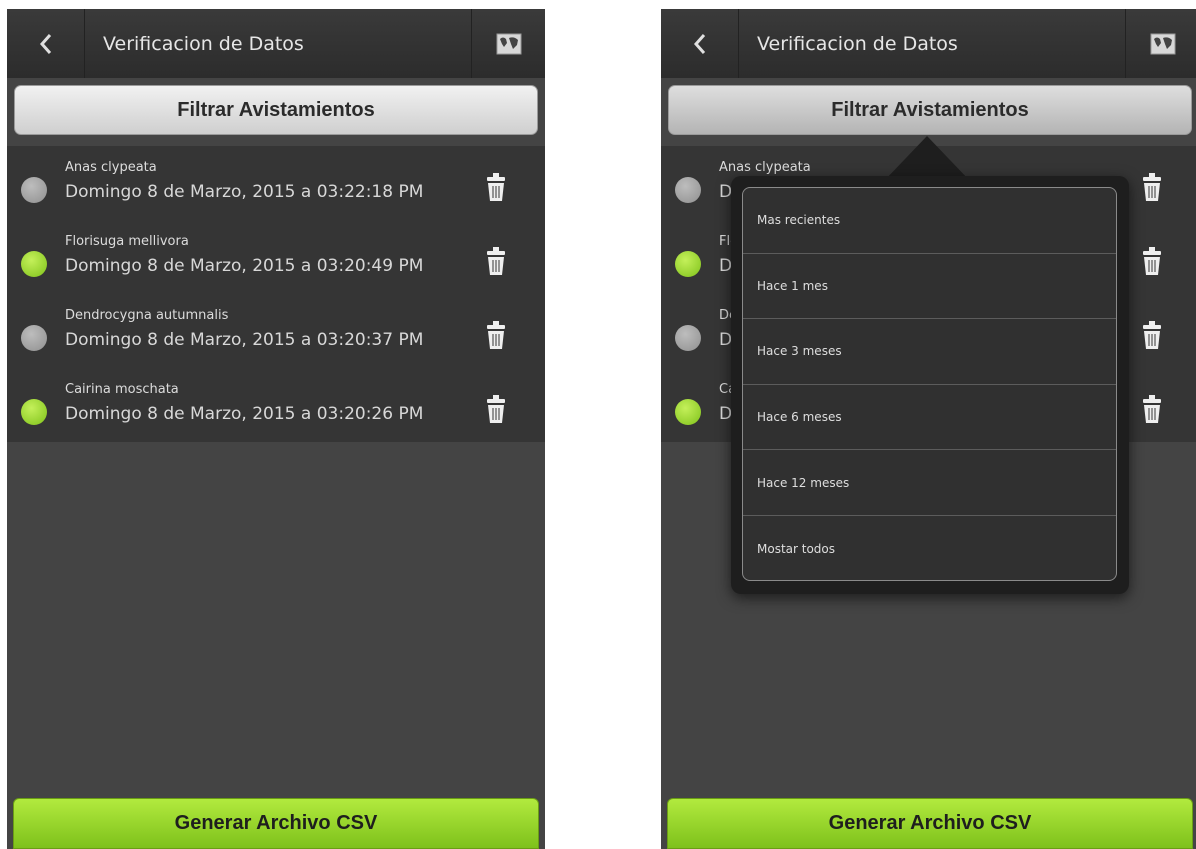 The height and width of the screenshot is (849, 1196). What do you see at coordinates (122, 389) in the screenshot?
I see `species-name: Cairina moschata` at bounding box center [122, 389].